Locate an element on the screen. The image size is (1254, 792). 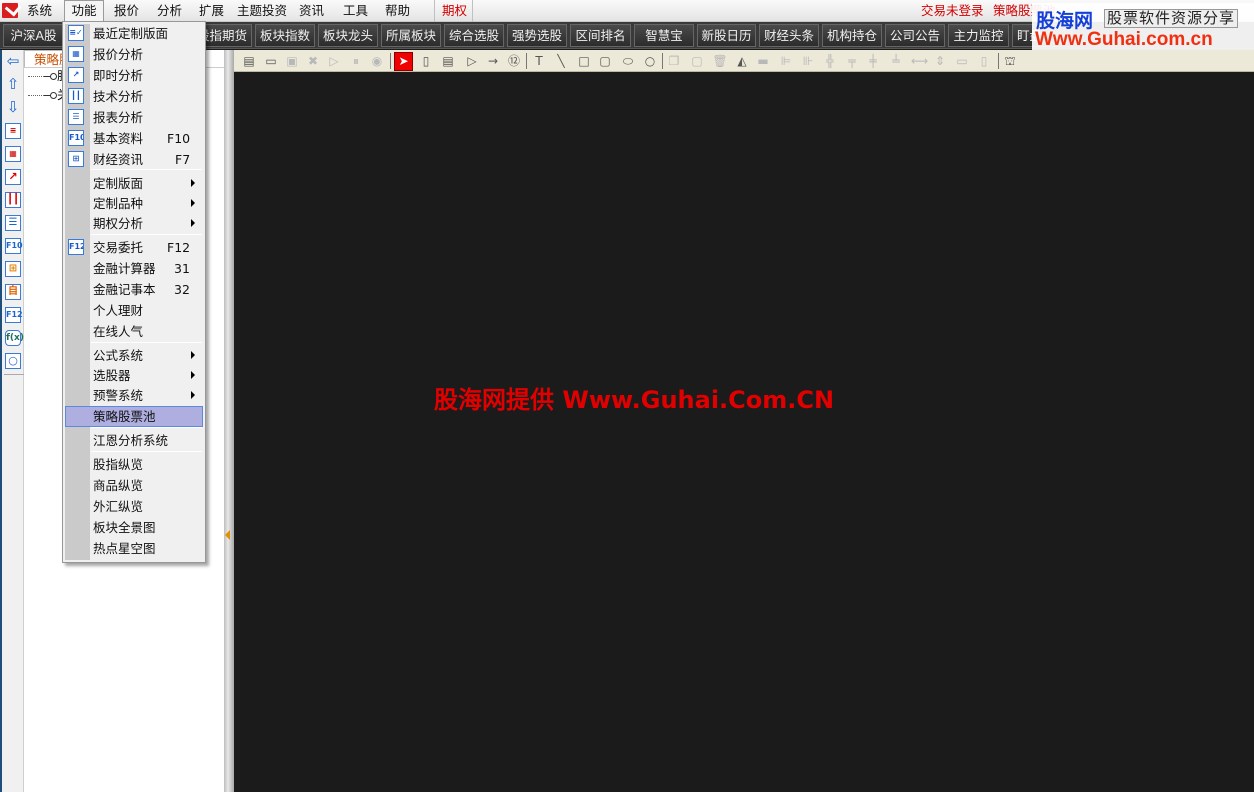
menu-item: F12 交易委托 F12 is located at coordinates (134, 247).